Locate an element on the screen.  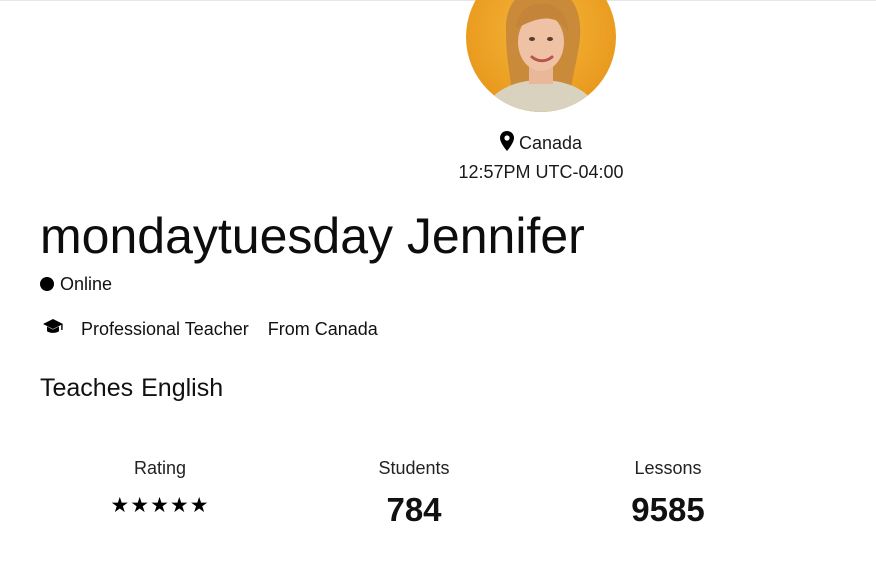
students-count: 784 is located at coordinates (414, 509).